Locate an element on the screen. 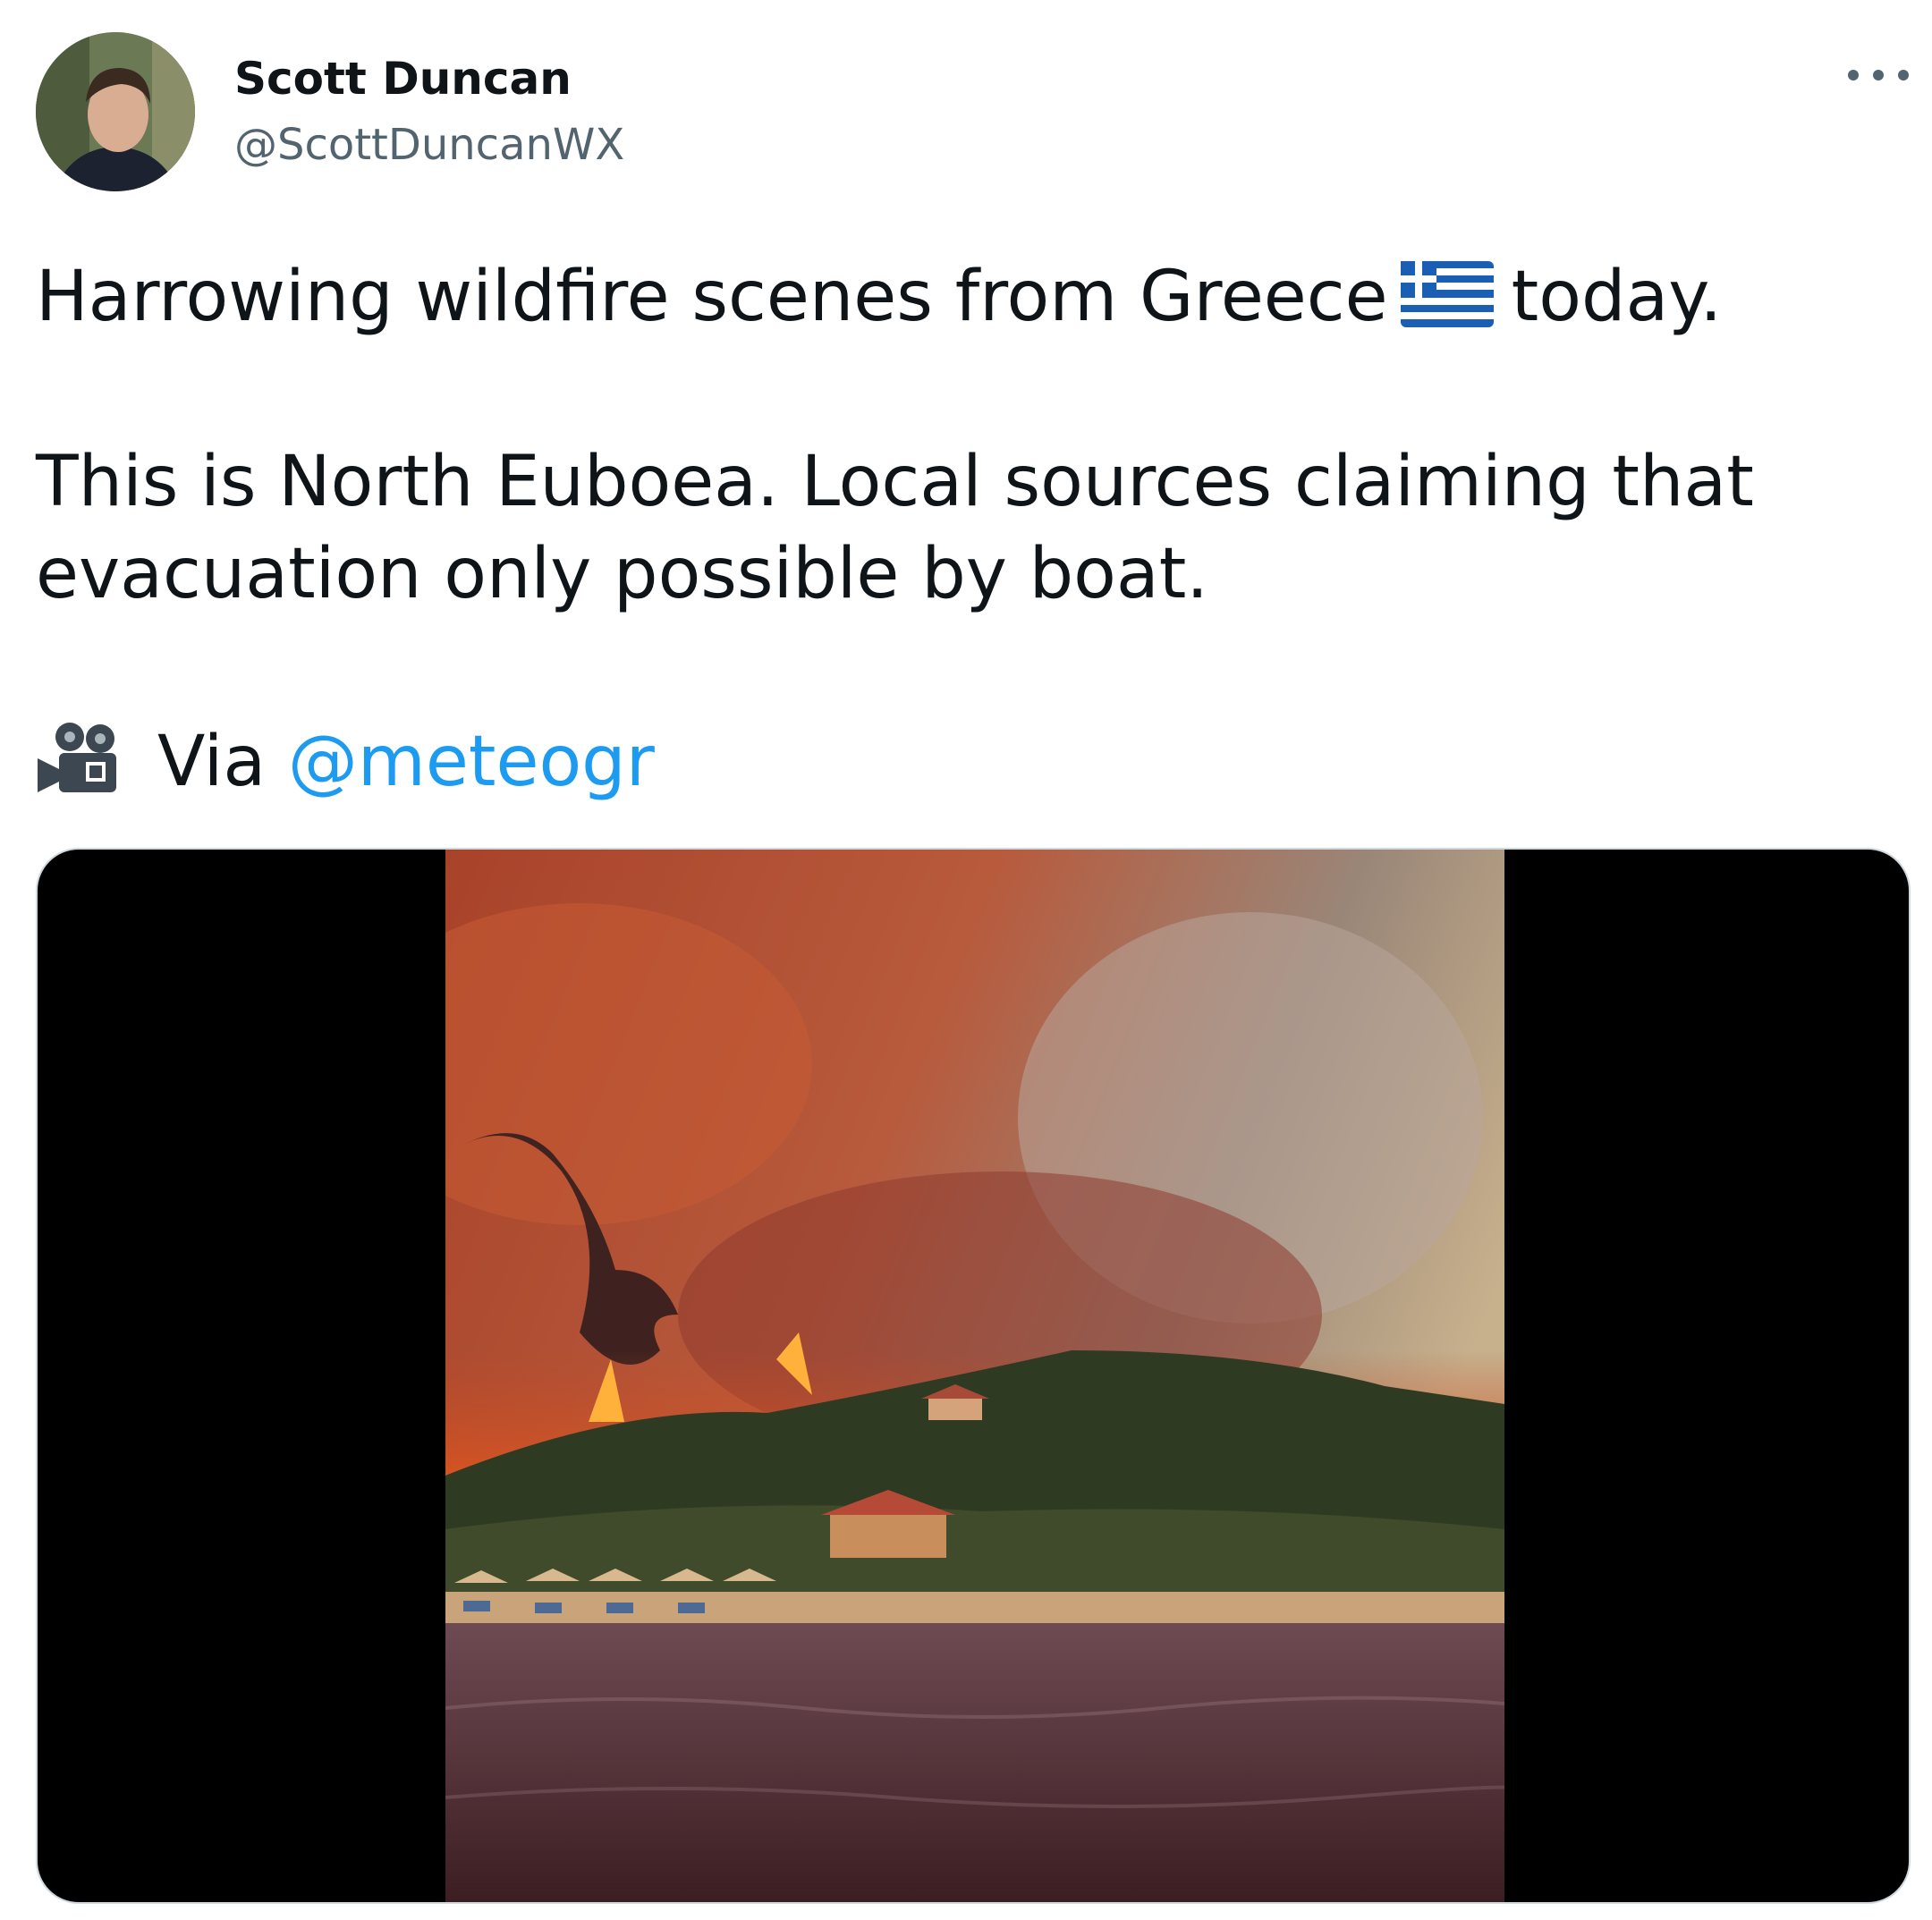 Image resolution: width=1932 pixels, height=1920 pixels. avatar-photo is located at coordinates (115, 111).